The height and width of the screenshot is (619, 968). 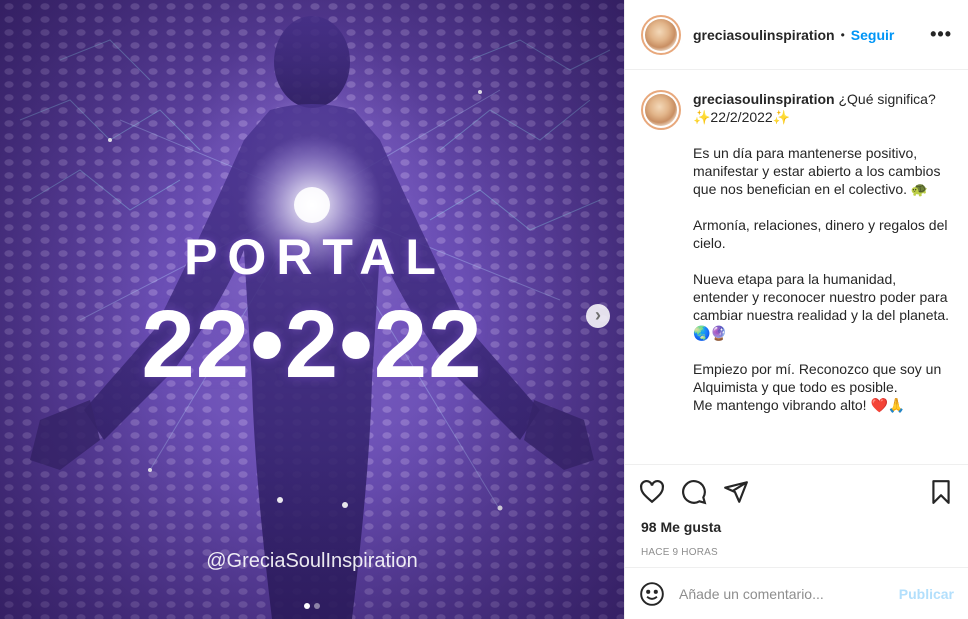 I want to click on username-link: greciasoulinspiration, so click(x=764, y=35).